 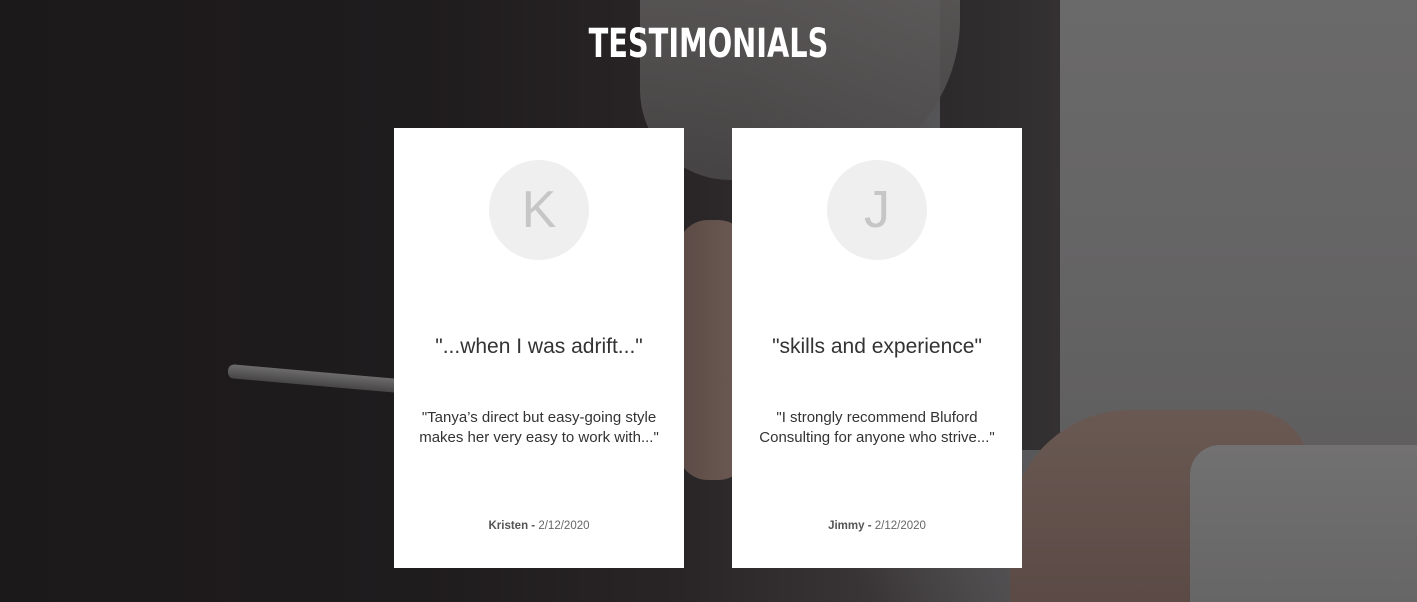 I want to click on author-name: Jimmy, so click(x=846, y=526).